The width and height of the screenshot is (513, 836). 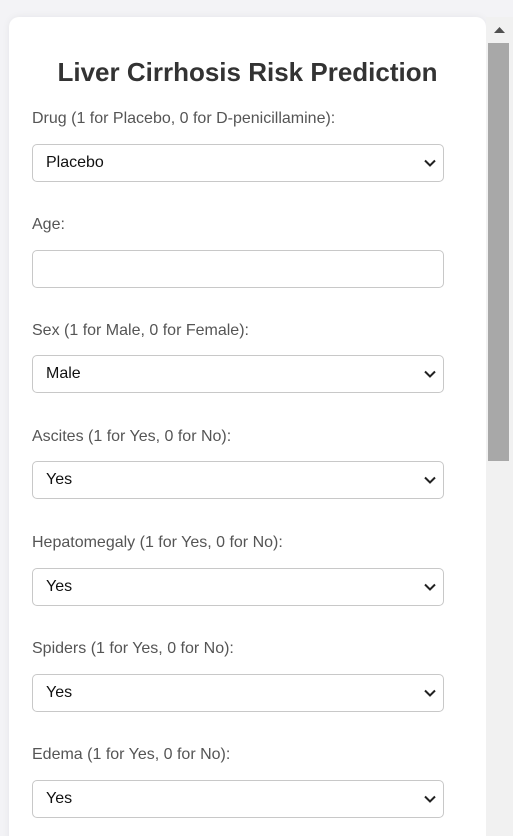 I want to click on age-input, so click(x=238, y=269).